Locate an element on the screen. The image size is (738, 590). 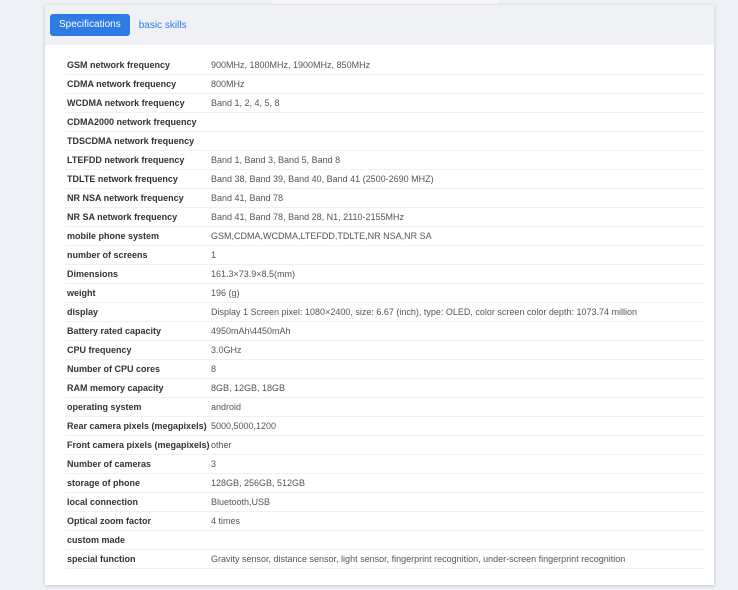
spec-value: 161.3×73.9×8.5(mm) is located at coordinates (253, 274).